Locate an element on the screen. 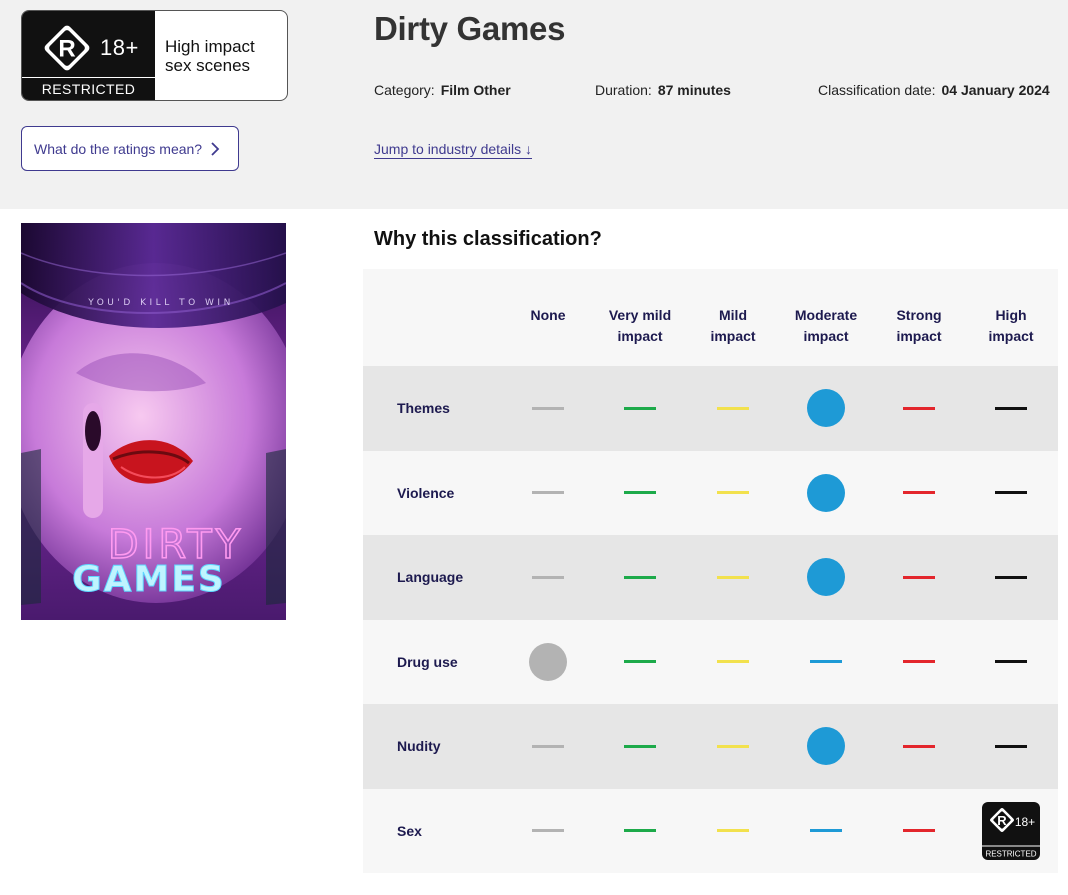 The image size is (1068, 895). cell-violence-high is located at coordinates (1011, 493).